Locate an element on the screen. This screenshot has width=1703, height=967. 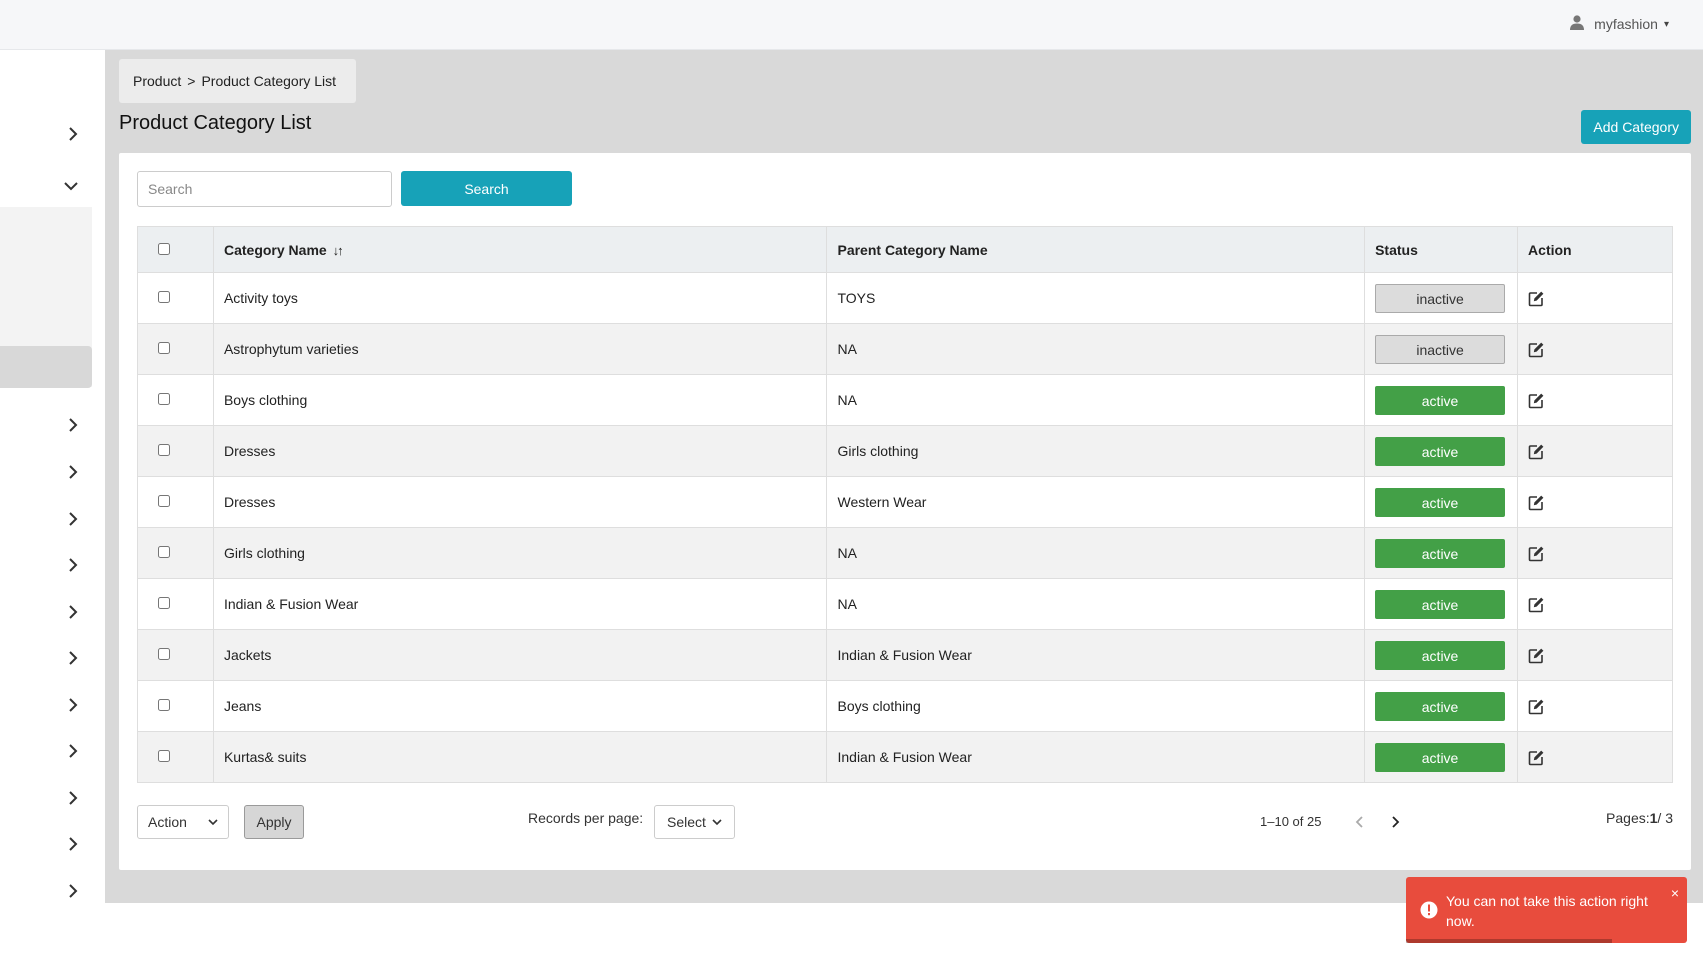
chevron-down-icon: ▾ is located at coordinates (1666, 24).